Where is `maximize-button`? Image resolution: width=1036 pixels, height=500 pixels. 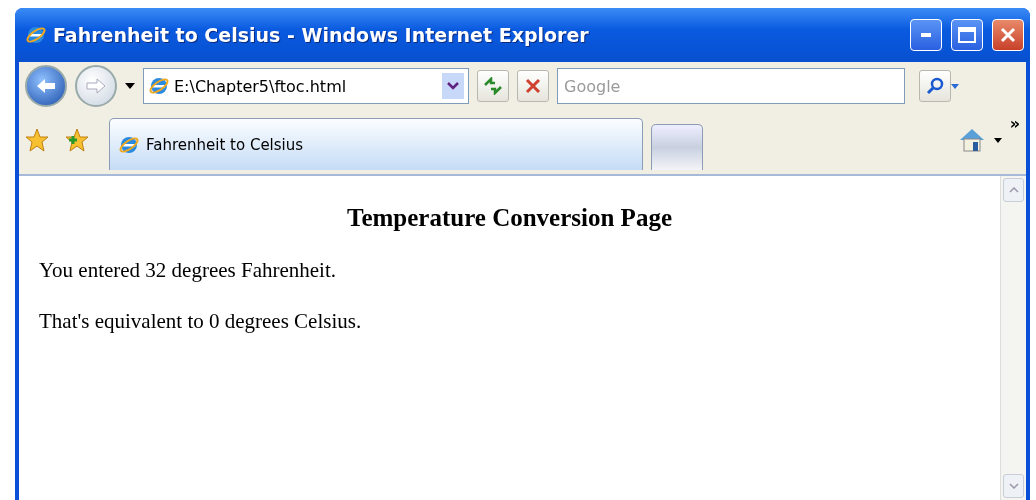
maximize-button is located at coordinates (967, 35).